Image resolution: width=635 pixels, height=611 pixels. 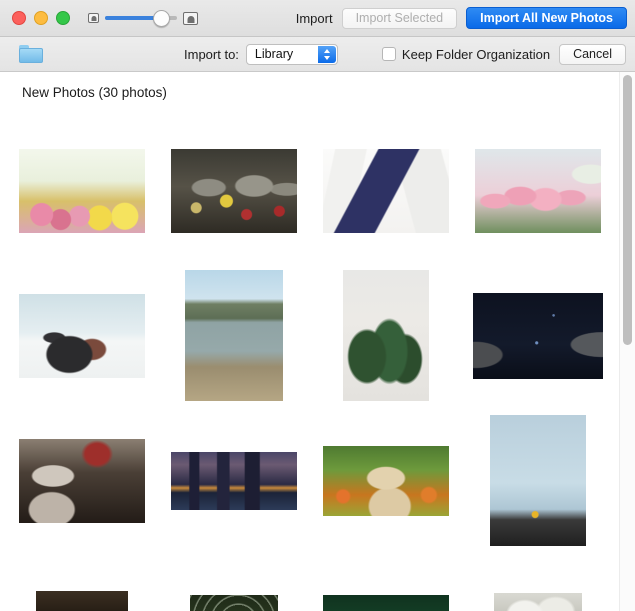 I want to click on maximize-window-button, so click(x=63, y=18).